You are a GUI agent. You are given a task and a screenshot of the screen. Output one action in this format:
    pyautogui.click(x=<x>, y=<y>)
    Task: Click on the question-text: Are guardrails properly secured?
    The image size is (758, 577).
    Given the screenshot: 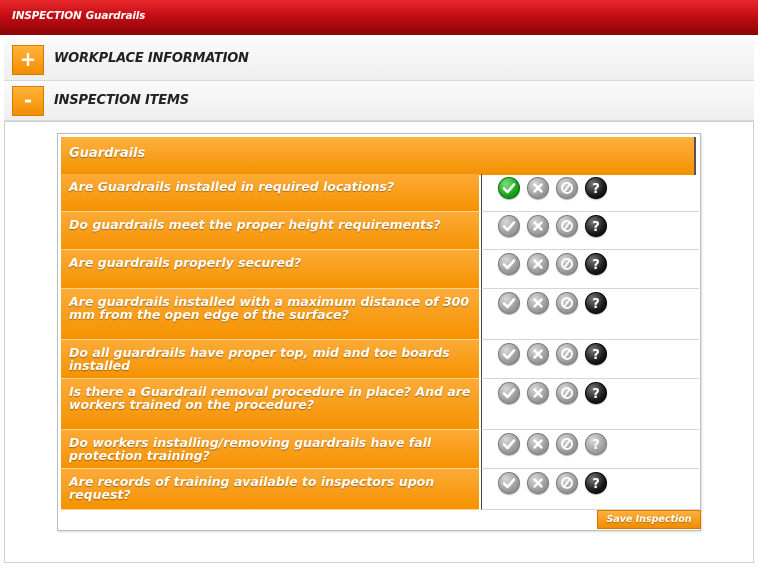 What is the action you would take?
    pyautogui.click(x=270, y=269)
    